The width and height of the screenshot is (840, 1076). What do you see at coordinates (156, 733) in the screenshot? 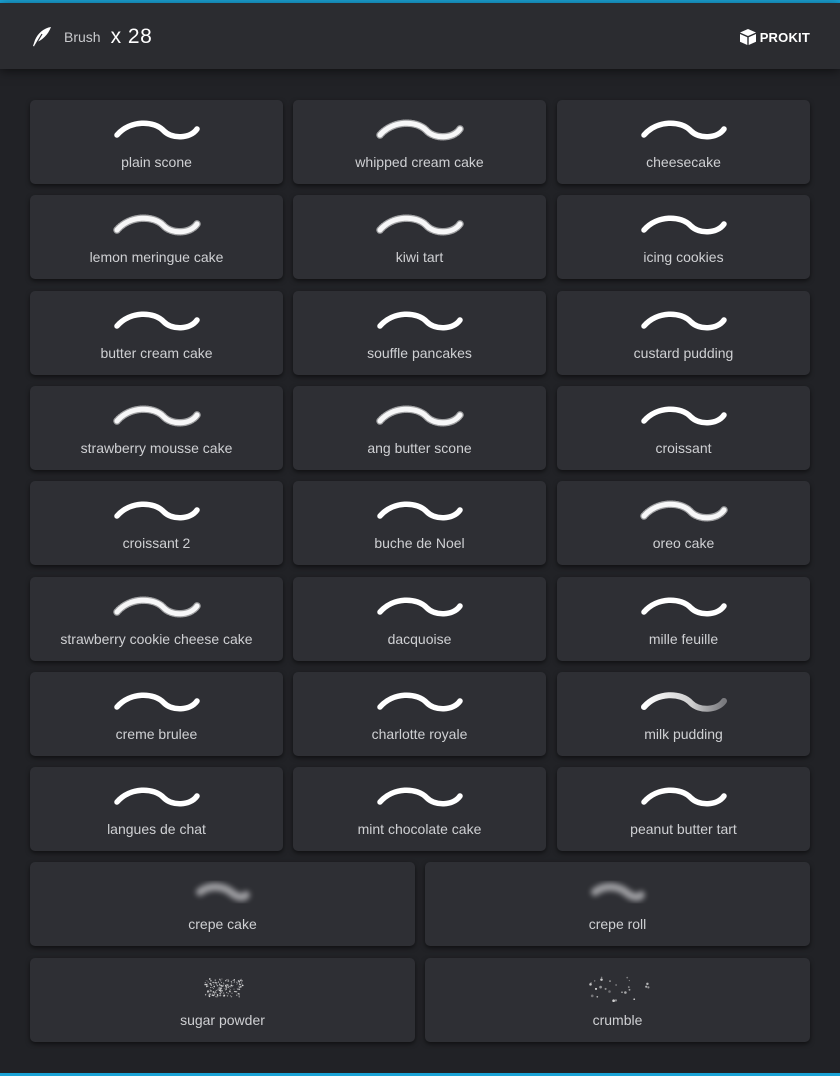
I see `brush-name: creme brulee` at bounding box center [156, 733].